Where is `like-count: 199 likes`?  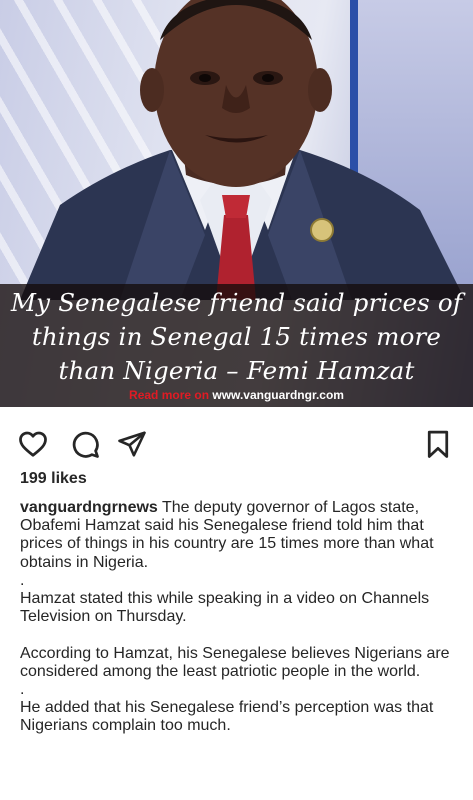
like-count: 199 likes is located at coordinates (53, 479).